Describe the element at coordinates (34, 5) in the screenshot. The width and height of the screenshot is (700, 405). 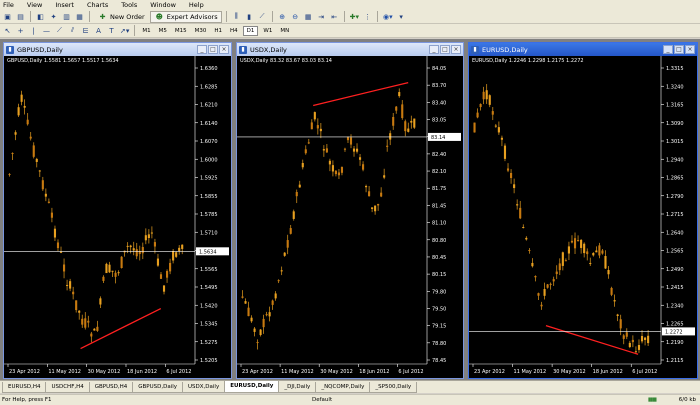
I see `menu-view: View` at that location.